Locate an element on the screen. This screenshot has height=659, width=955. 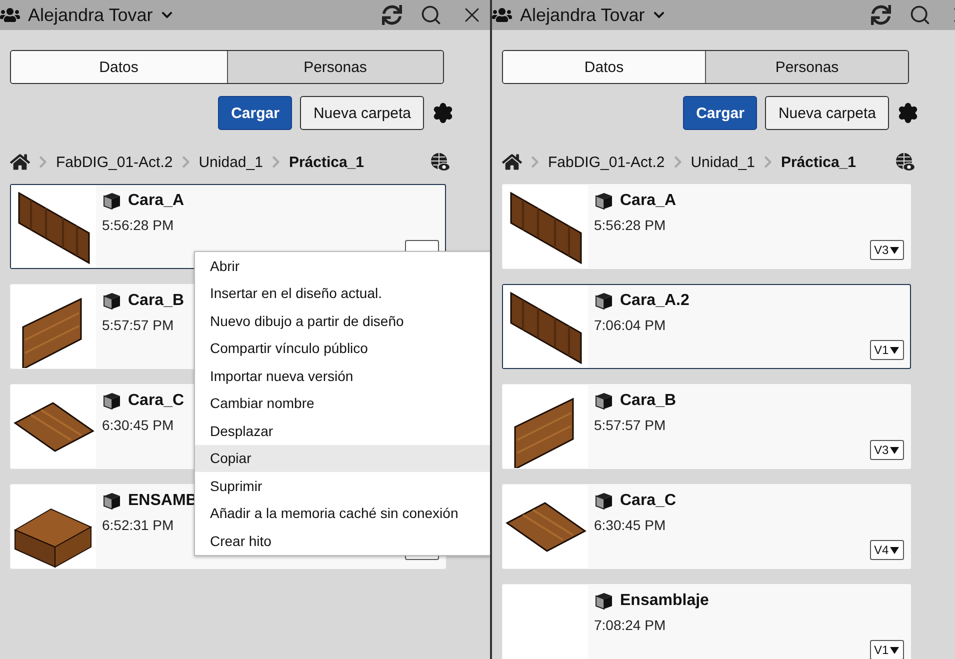
design-name: ENSAMB is located at coordinates (163, 501).